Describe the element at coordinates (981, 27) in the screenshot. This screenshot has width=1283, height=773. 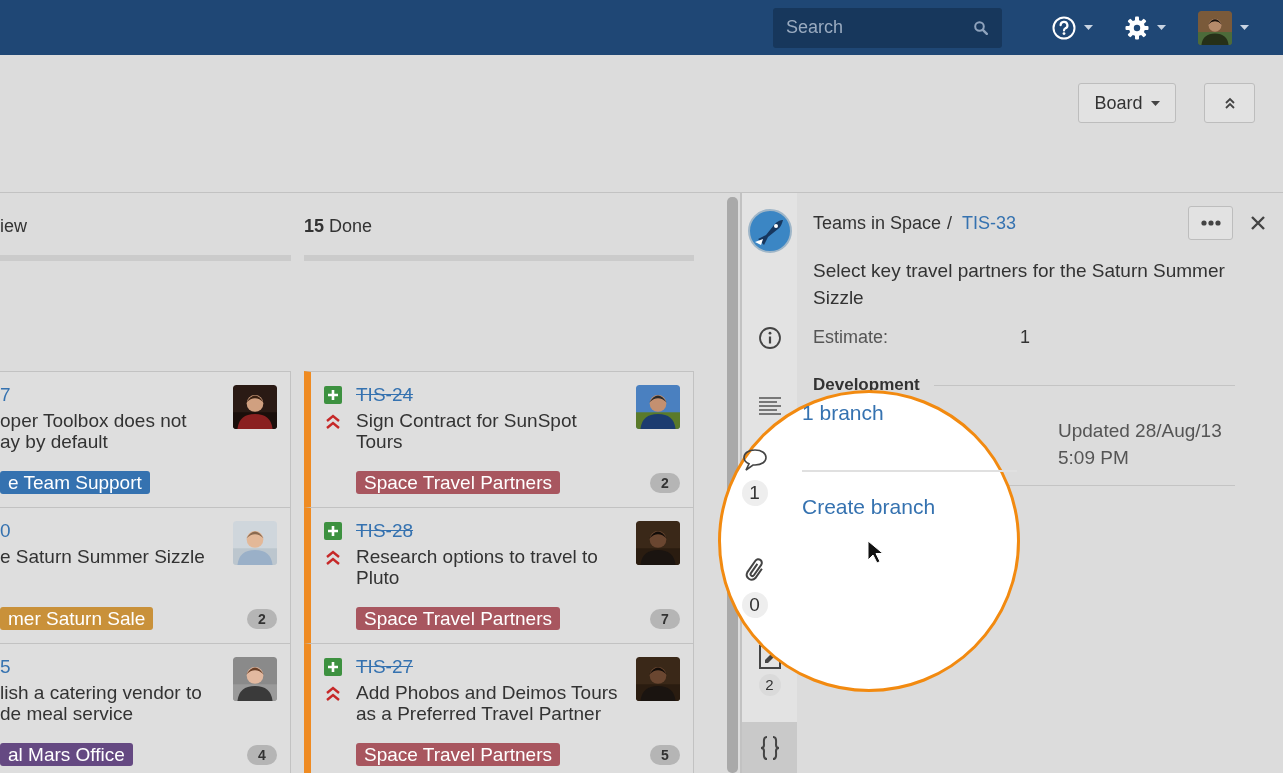
I see `search-icon` at that location.